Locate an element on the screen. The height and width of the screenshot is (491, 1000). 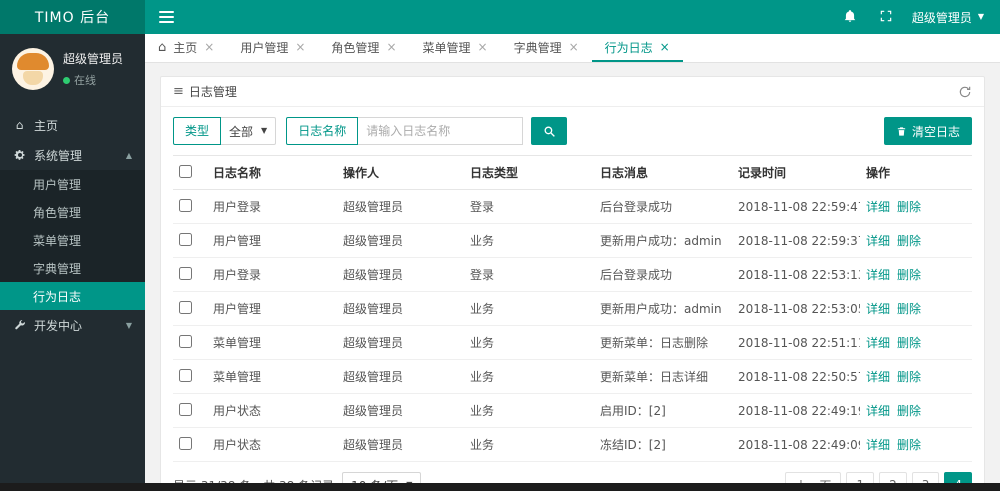
col-log-type: 日志类型 is located at coordinates (529, 172).